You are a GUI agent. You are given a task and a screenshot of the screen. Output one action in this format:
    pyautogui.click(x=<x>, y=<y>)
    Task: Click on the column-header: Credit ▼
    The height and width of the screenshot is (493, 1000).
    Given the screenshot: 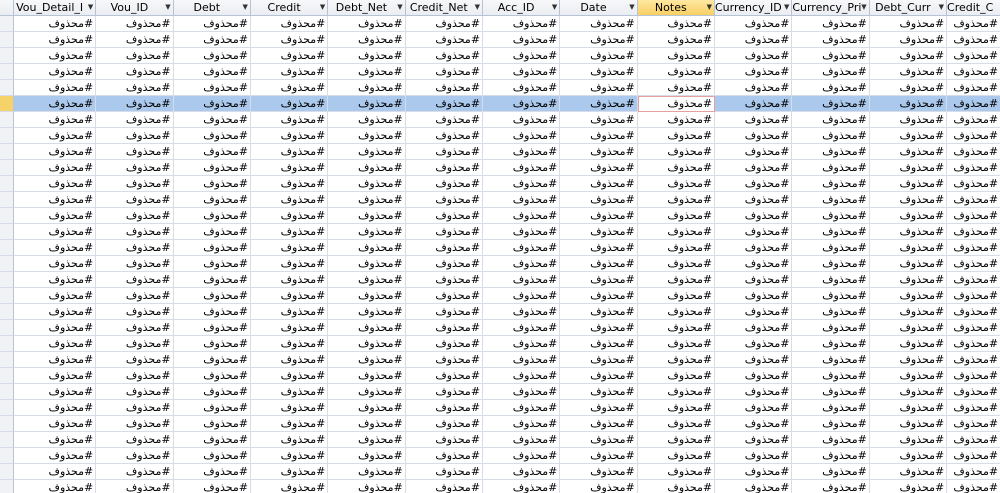 What is the action you would take?
    pyautogui.click(x=289, y=8)
    